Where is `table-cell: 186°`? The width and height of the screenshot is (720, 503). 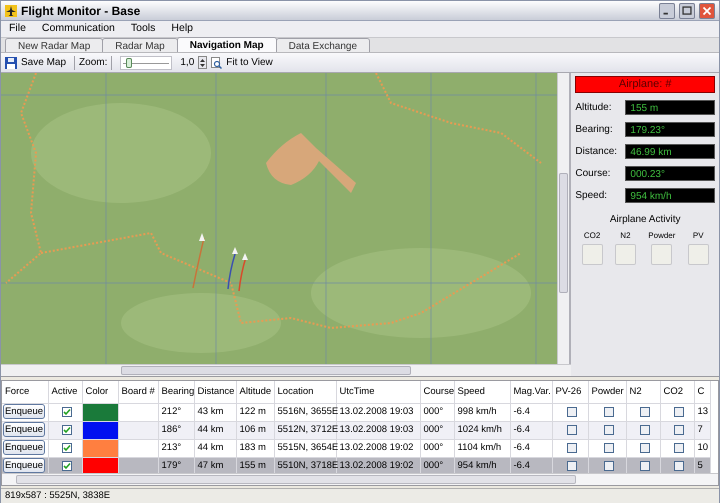 table-cell: 186° is located at coordinates (172, 429).